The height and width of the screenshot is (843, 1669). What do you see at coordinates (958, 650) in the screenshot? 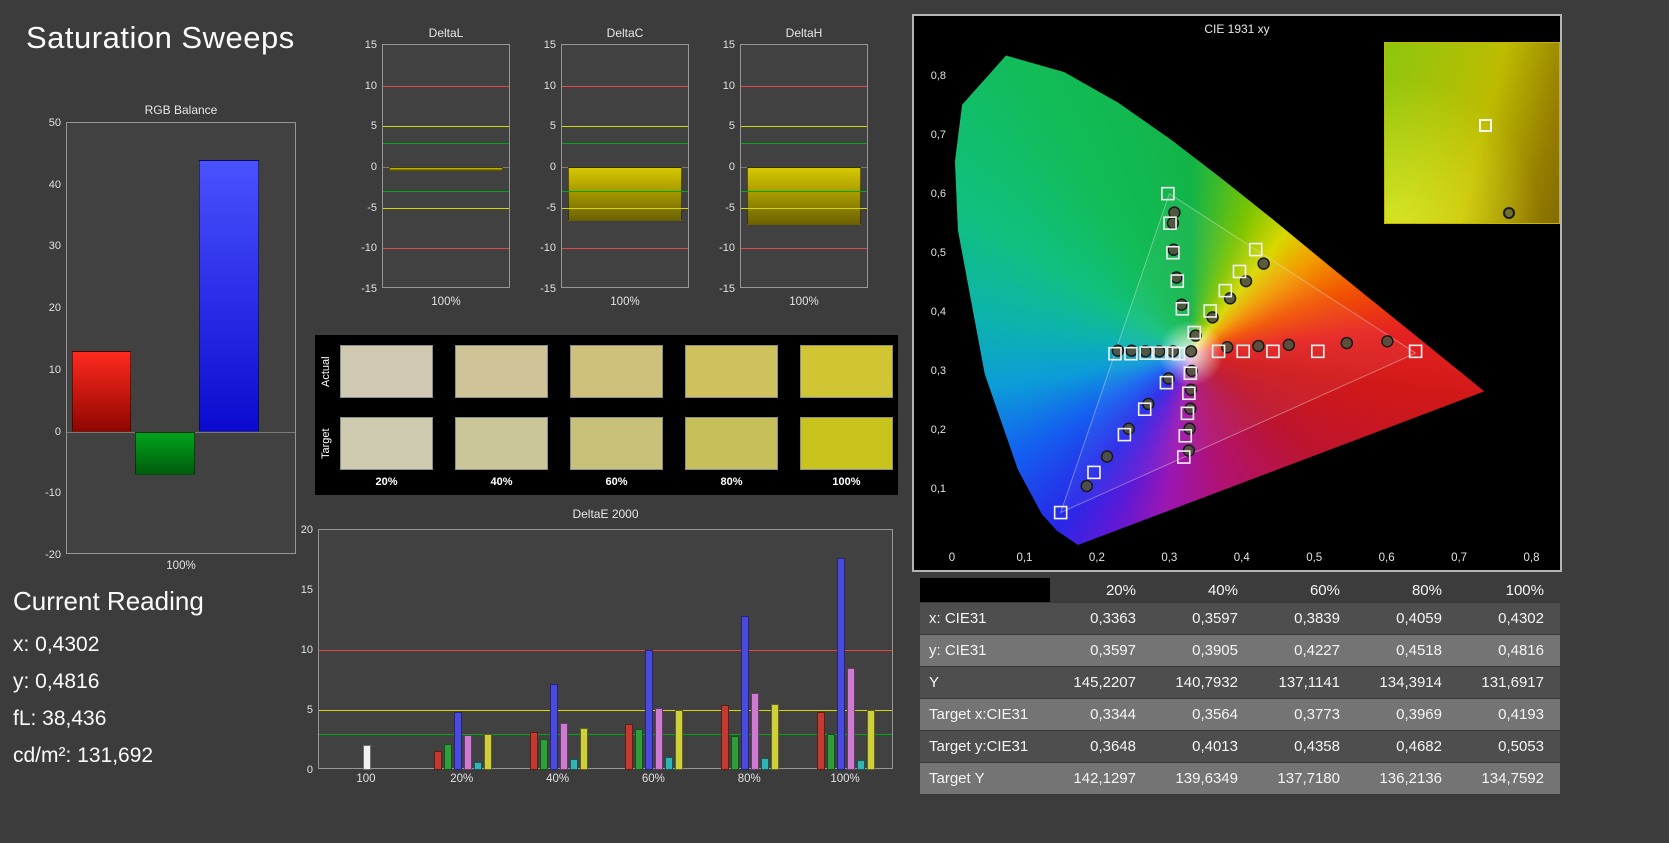
I see `table-row-label: y: CIE31` at bounding box center [958, 650].